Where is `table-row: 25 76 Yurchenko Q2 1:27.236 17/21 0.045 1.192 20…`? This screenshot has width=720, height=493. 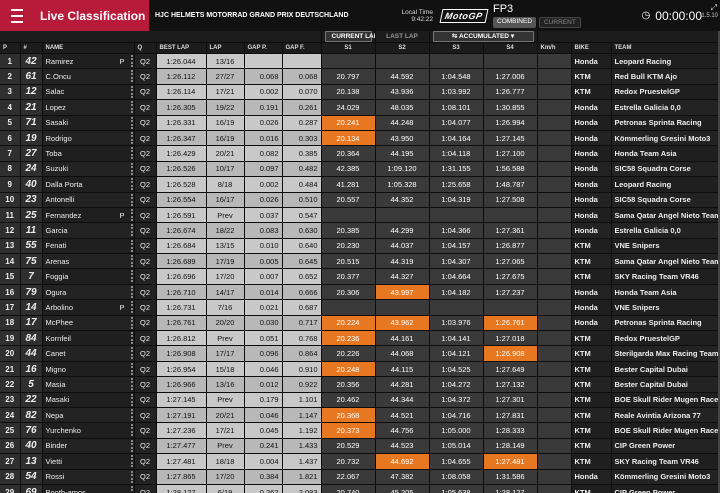 table-row: 25 76 Yurchenko Q2 1:27.236 17/21 0.045 1.192 20… is located at coordinates (359, 430).